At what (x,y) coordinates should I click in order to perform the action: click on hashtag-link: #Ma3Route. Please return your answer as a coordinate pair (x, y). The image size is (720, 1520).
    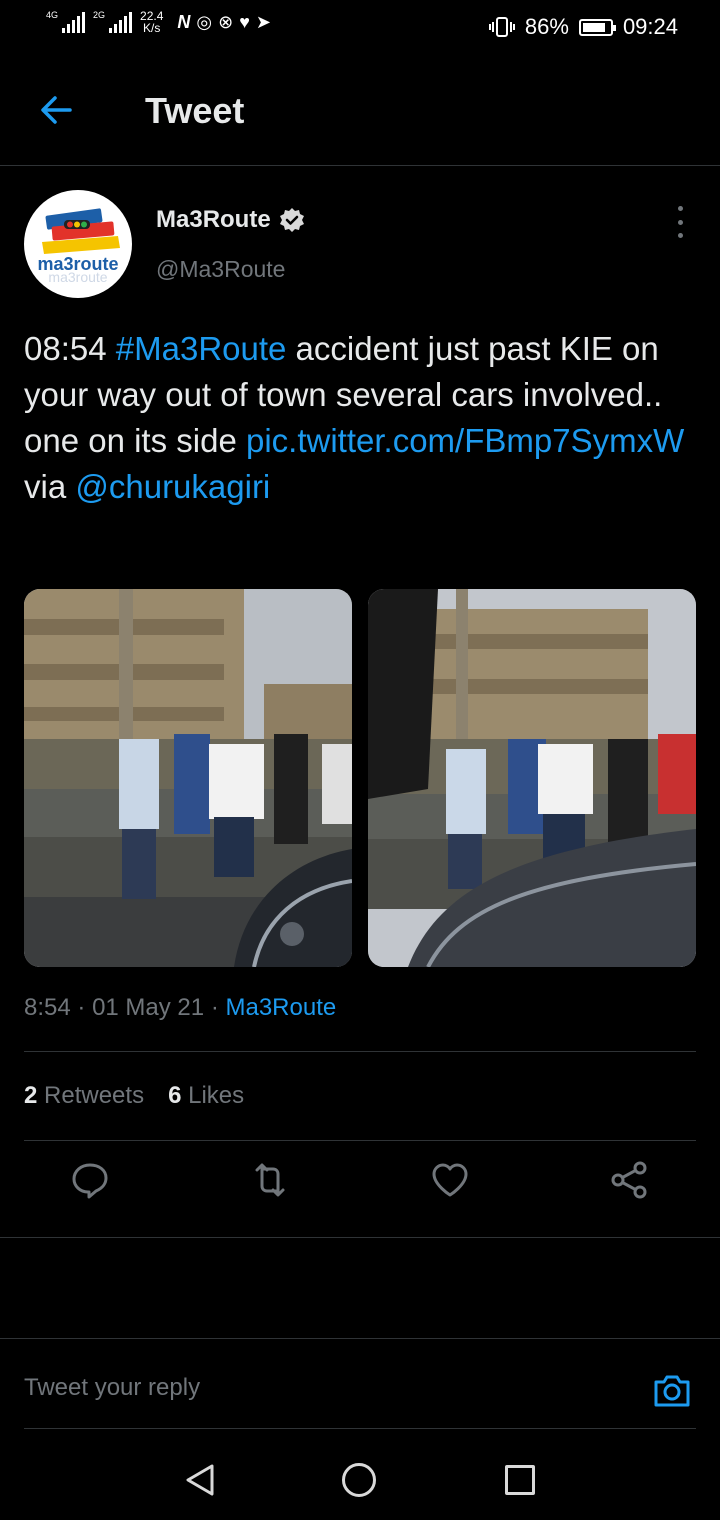
    Looking at the image, I should click on (201, 348).